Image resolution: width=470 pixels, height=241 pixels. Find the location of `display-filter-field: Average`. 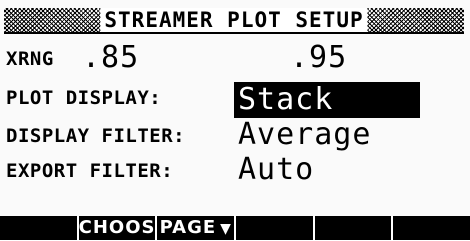

display-filter-field: Average is located at coordinates (304, 134).